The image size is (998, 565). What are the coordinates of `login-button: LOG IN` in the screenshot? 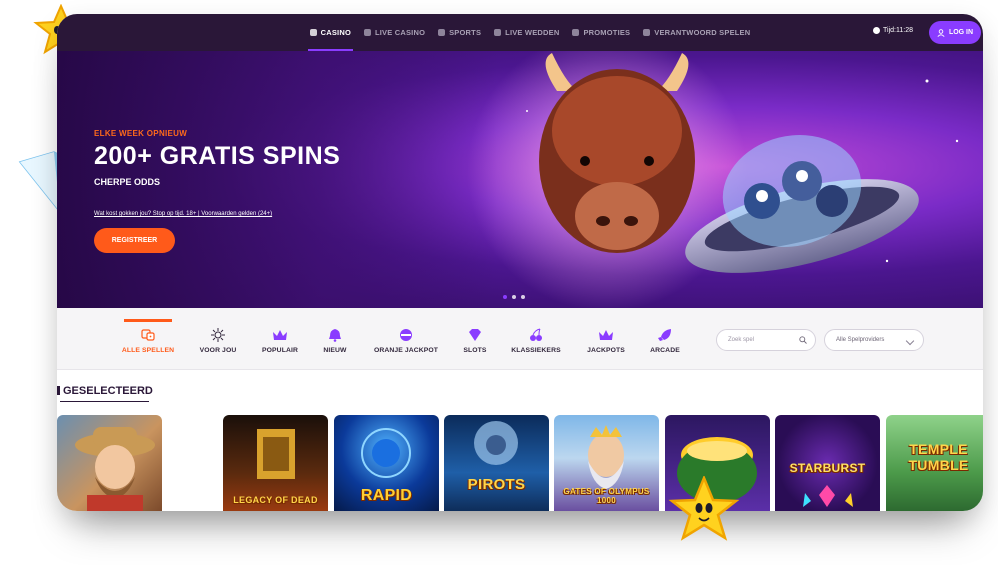 It's located at (955, 32).